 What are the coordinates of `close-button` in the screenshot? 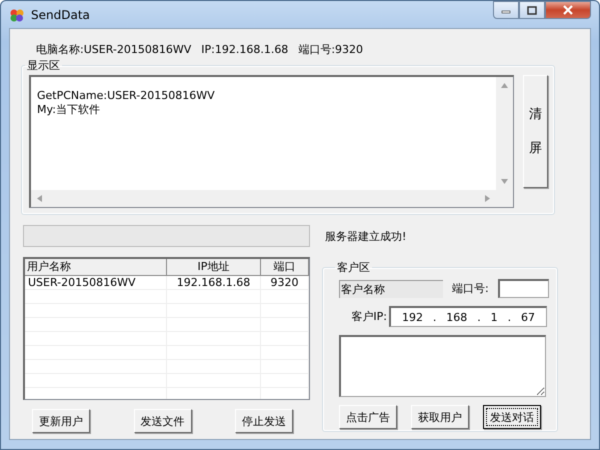 It's located at (568, 10).